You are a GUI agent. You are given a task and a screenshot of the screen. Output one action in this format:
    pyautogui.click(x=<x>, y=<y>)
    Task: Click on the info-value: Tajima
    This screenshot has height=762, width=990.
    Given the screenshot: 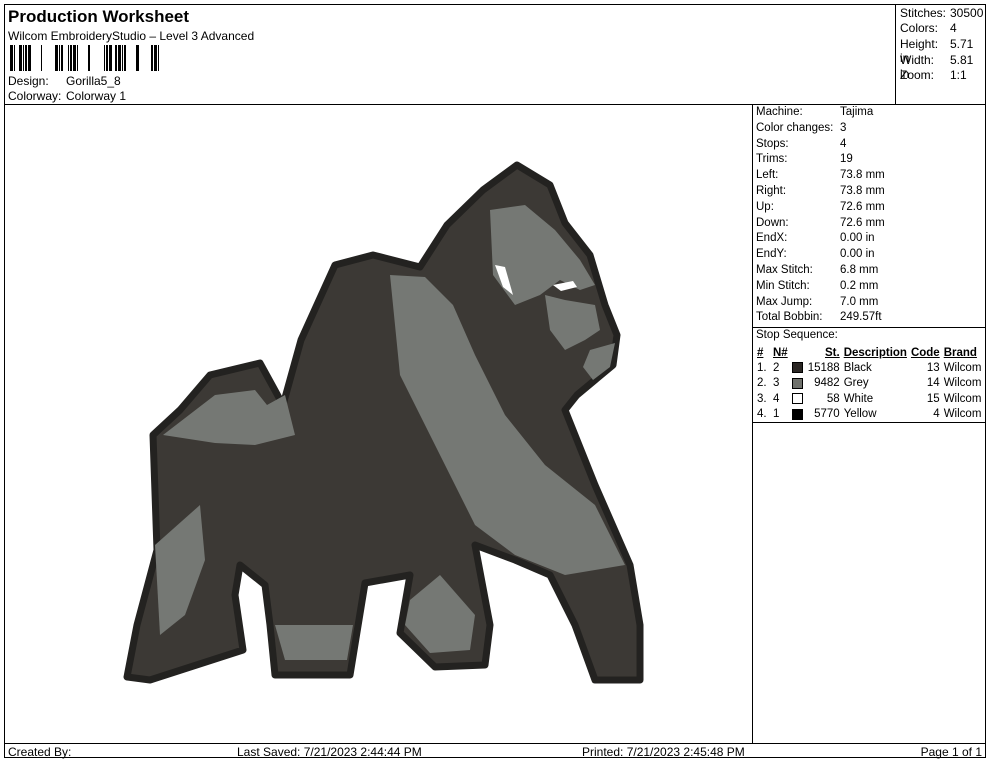 What is the action you would take?
    pyautogui.click(x=857, y=112)
    